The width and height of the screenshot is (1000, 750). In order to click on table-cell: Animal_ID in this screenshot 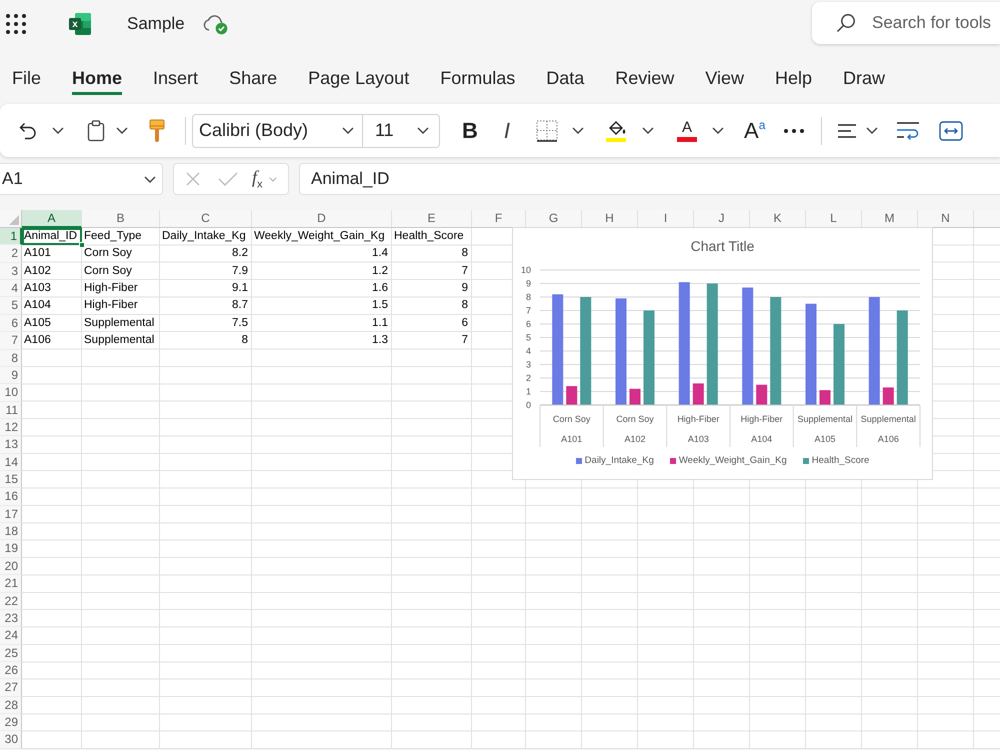, I will do `click(52, 237)`.